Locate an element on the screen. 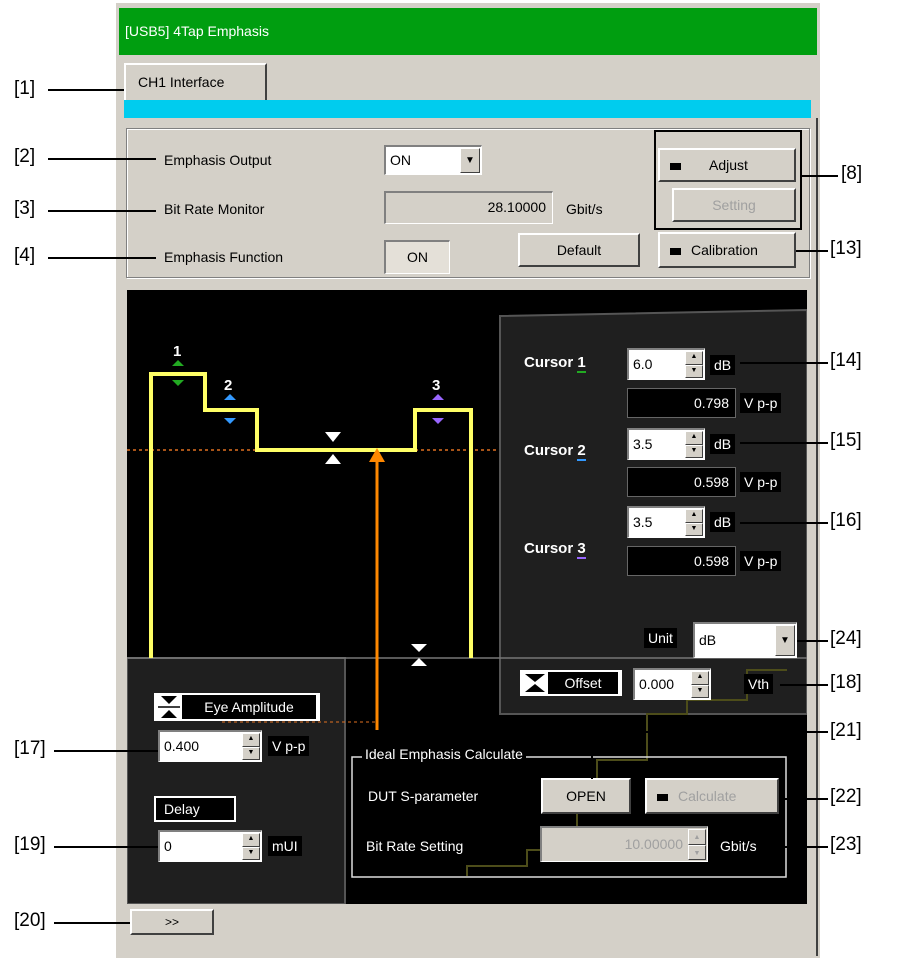 This screenshot has width=898, height=958. offset-handle-icon is located at coordinates (419, 648).